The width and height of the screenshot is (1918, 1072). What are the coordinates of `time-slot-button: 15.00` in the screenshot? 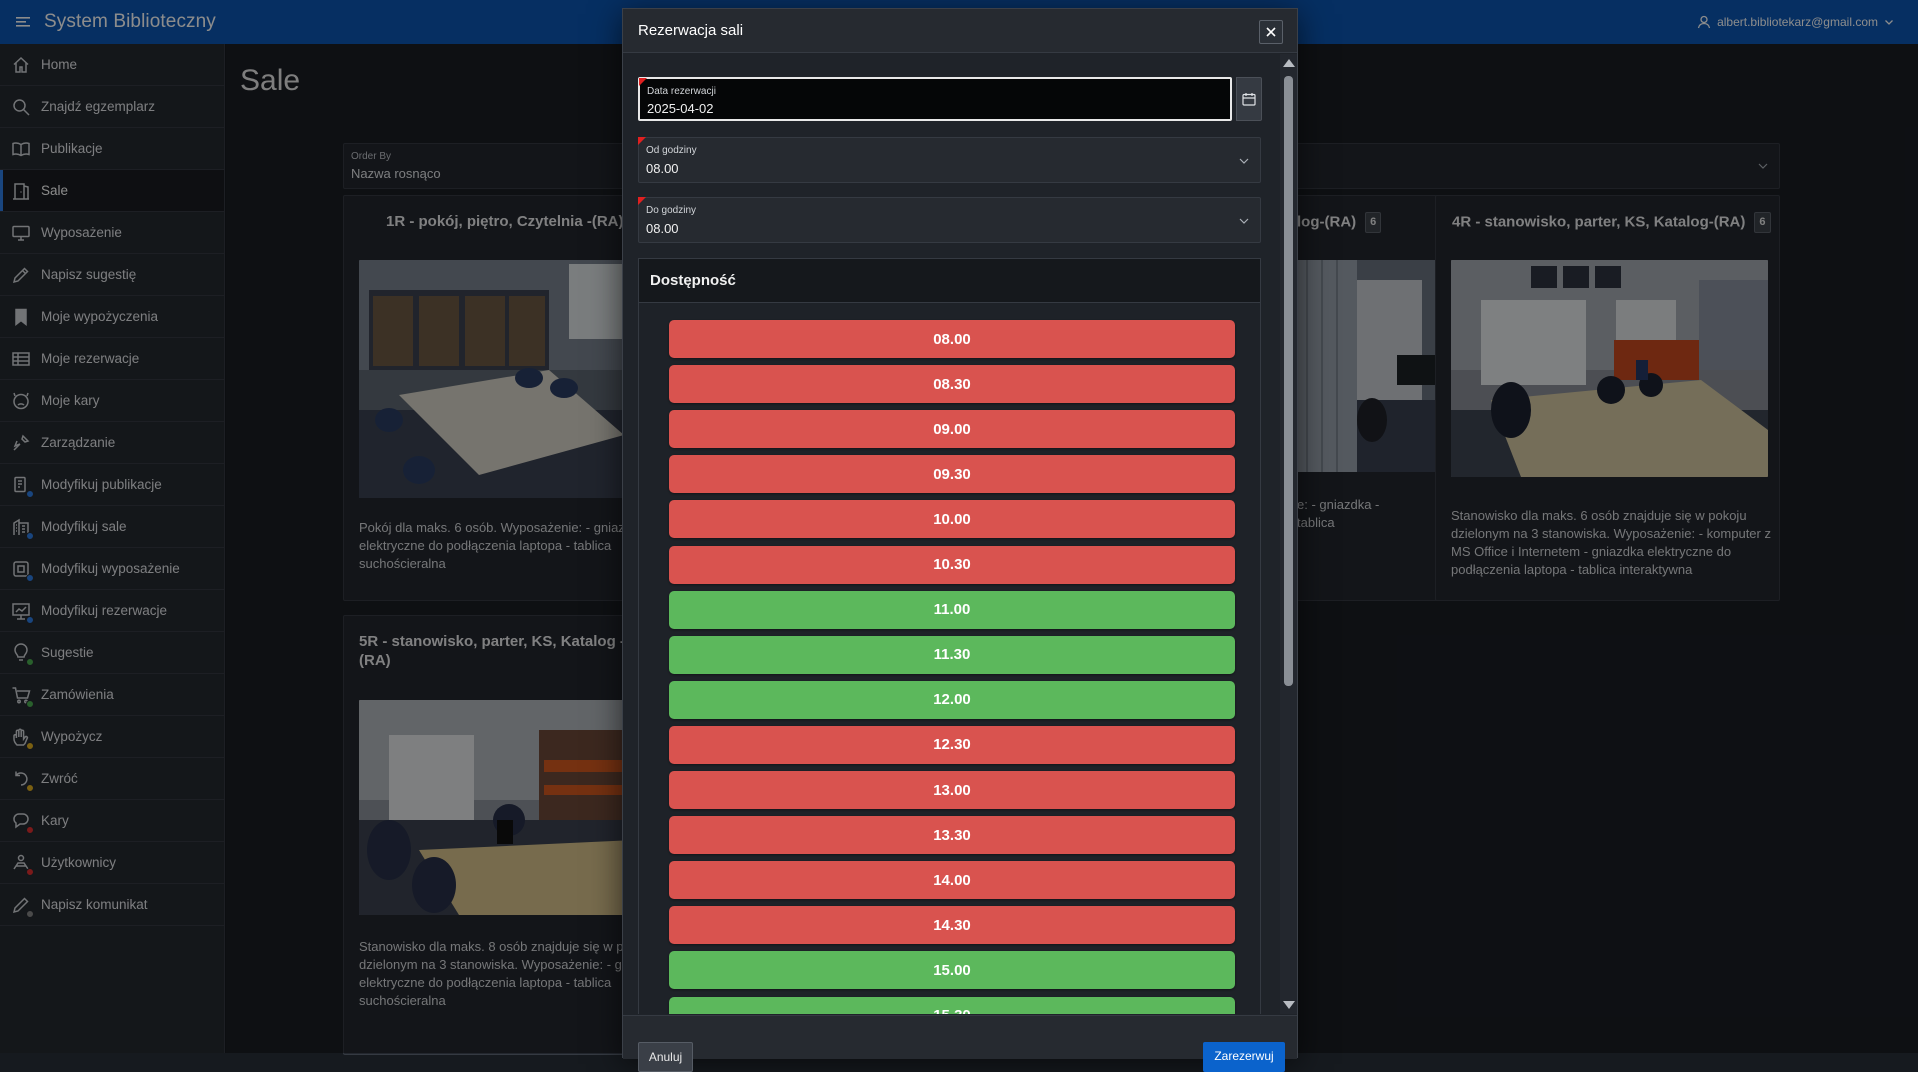 It's located at (952, 970).